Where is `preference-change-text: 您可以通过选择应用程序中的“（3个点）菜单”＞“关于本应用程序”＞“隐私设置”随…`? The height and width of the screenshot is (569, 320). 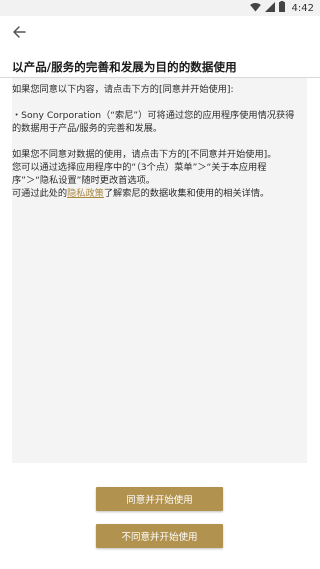 preference-change-text: 您可以通过选择应用程序中的“（3个点）菜单”＞“关于本应用程序”＞“隐私设置”随… is located at coordinates (139, 174).